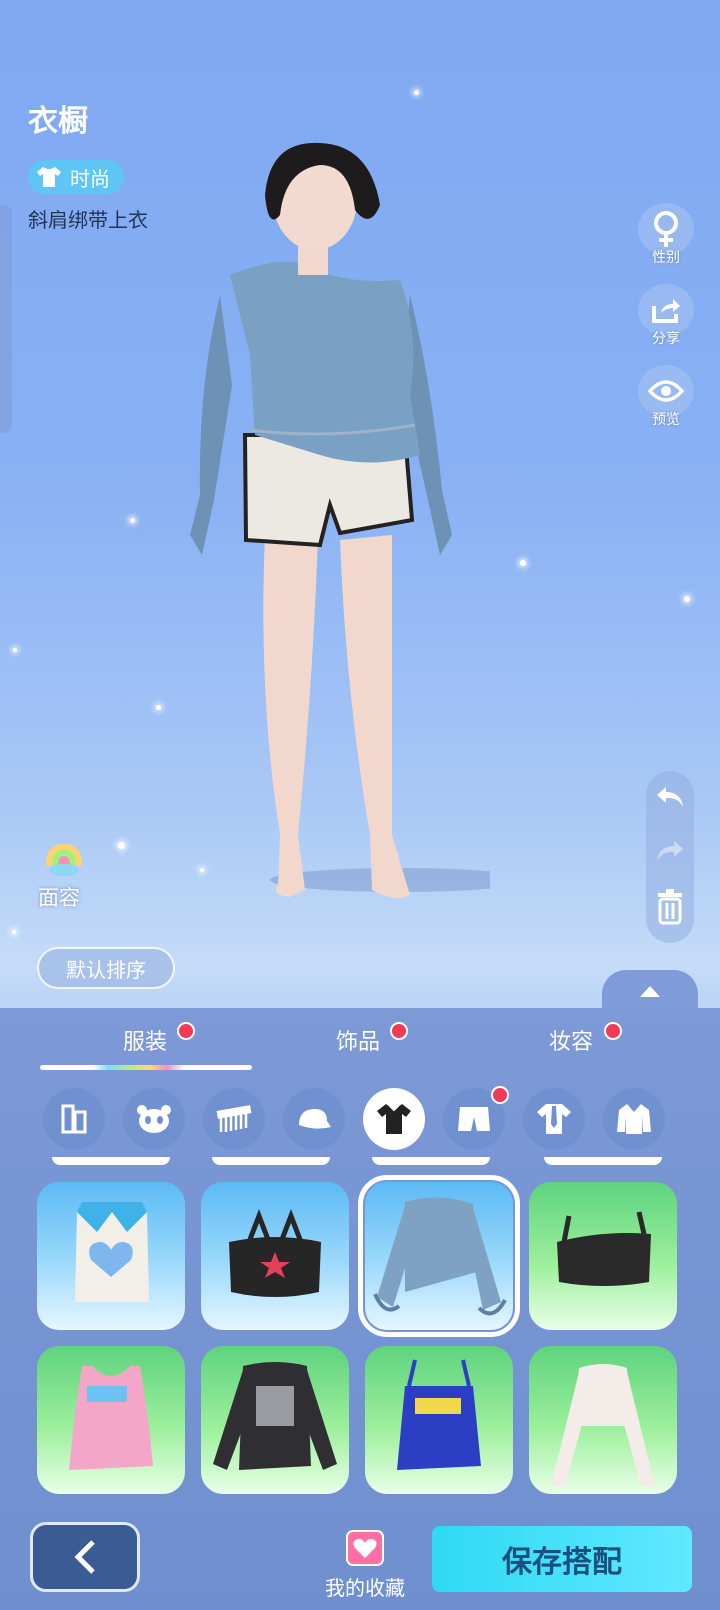 The image size is (720, 1610). Describe the element at coordinates (146, 1067) in the screenshot. I see `active-tab-indicator` at that location.